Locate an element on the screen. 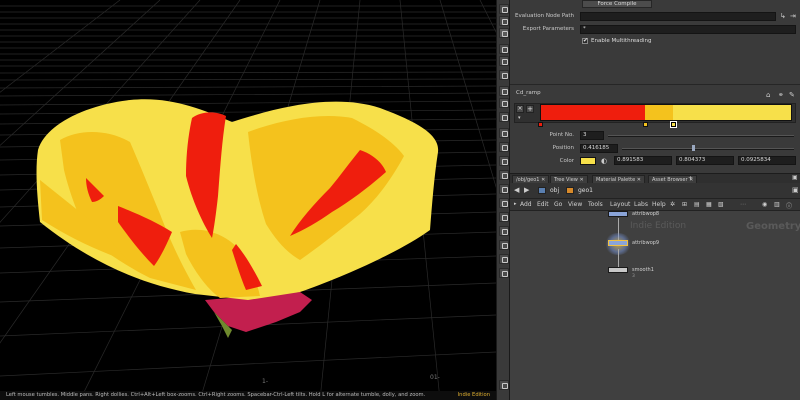 This screenshot has width=800, height=400. menu-tools: Tools is located at coordinates (595, 204).